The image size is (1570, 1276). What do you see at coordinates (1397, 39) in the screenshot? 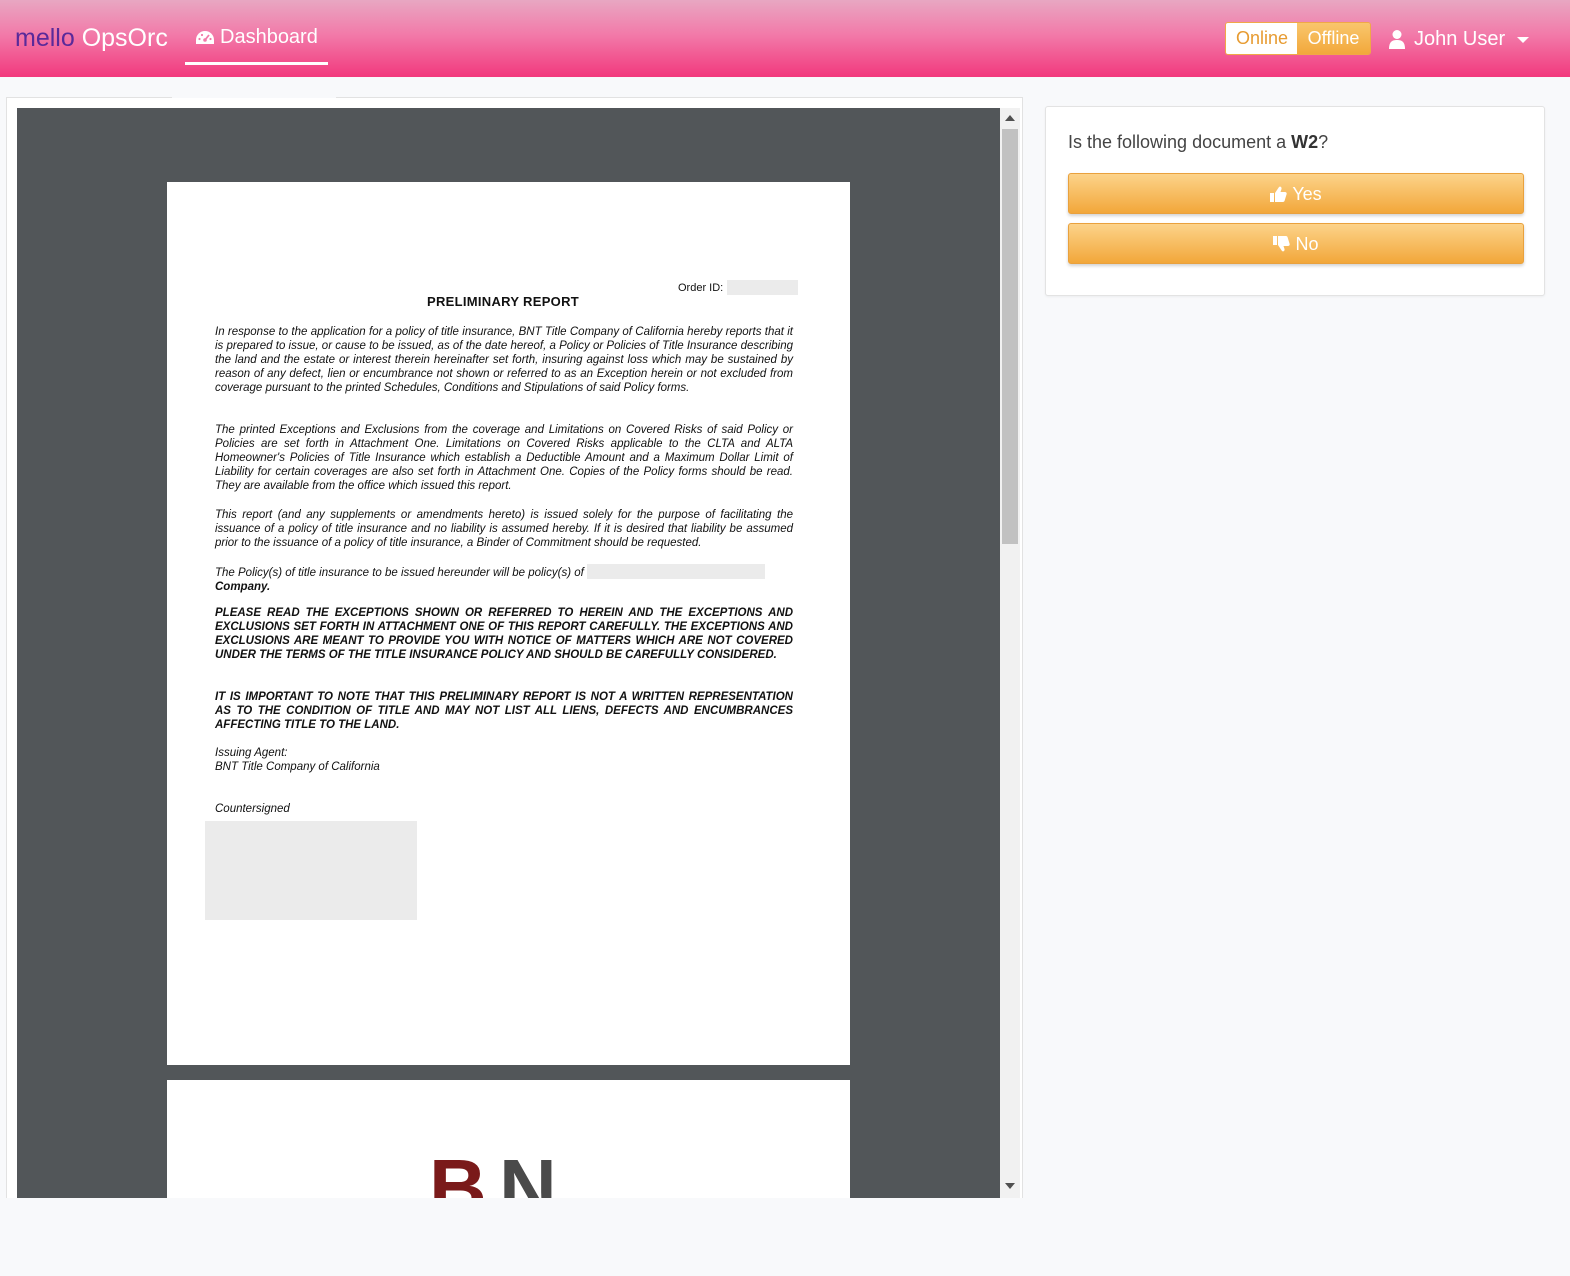
I see `user-icon` at bounding box center [1397, 39].